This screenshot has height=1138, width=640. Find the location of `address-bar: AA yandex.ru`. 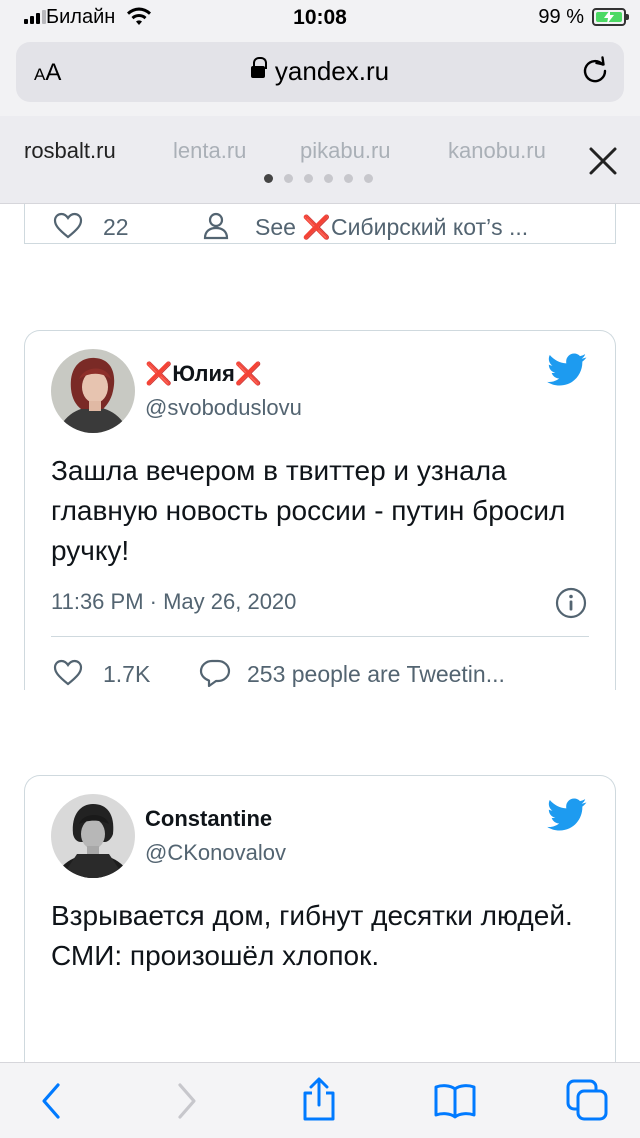

address-bar: AA yandex.ru is located at coordinates (320, 72).